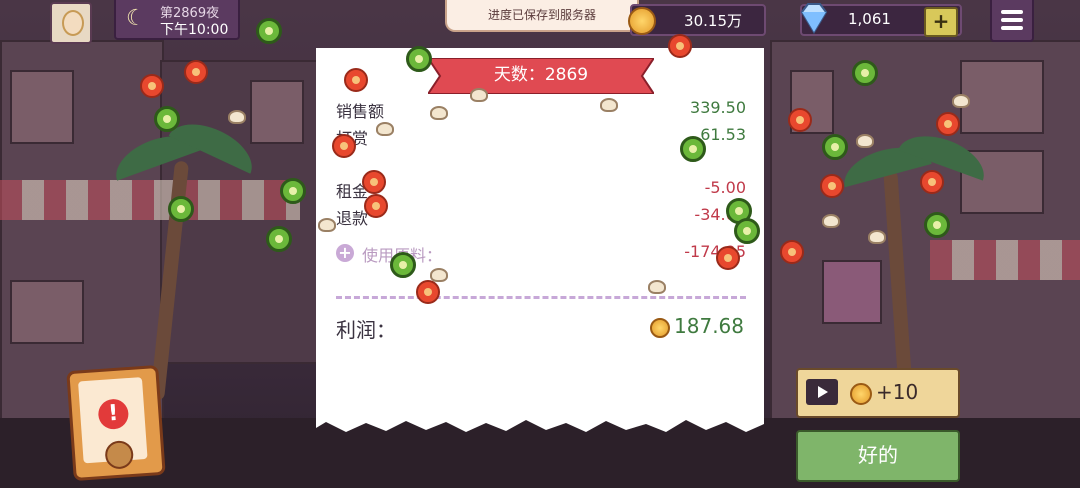 The width and height of the screenshot is (1080, 488). Describe the element at coordinates (1005, 260) in the screenshot. I see `right-awning` at that location.